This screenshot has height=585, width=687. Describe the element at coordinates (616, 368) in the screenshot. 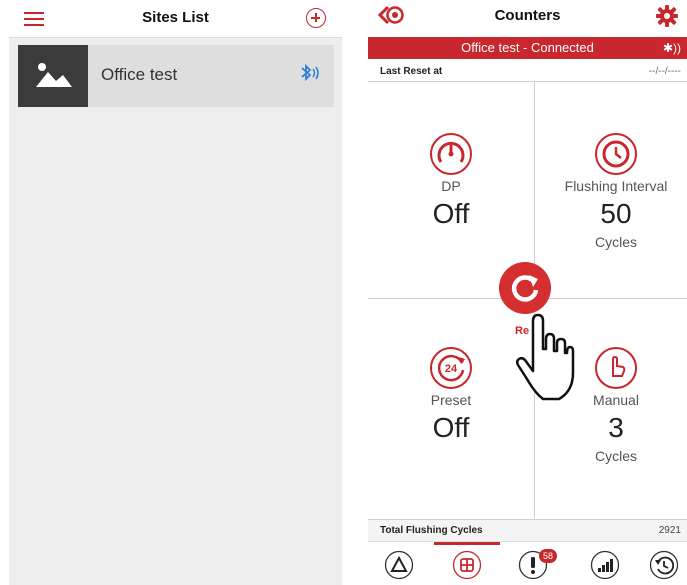

I see `hand-pointer-icon` at that location.